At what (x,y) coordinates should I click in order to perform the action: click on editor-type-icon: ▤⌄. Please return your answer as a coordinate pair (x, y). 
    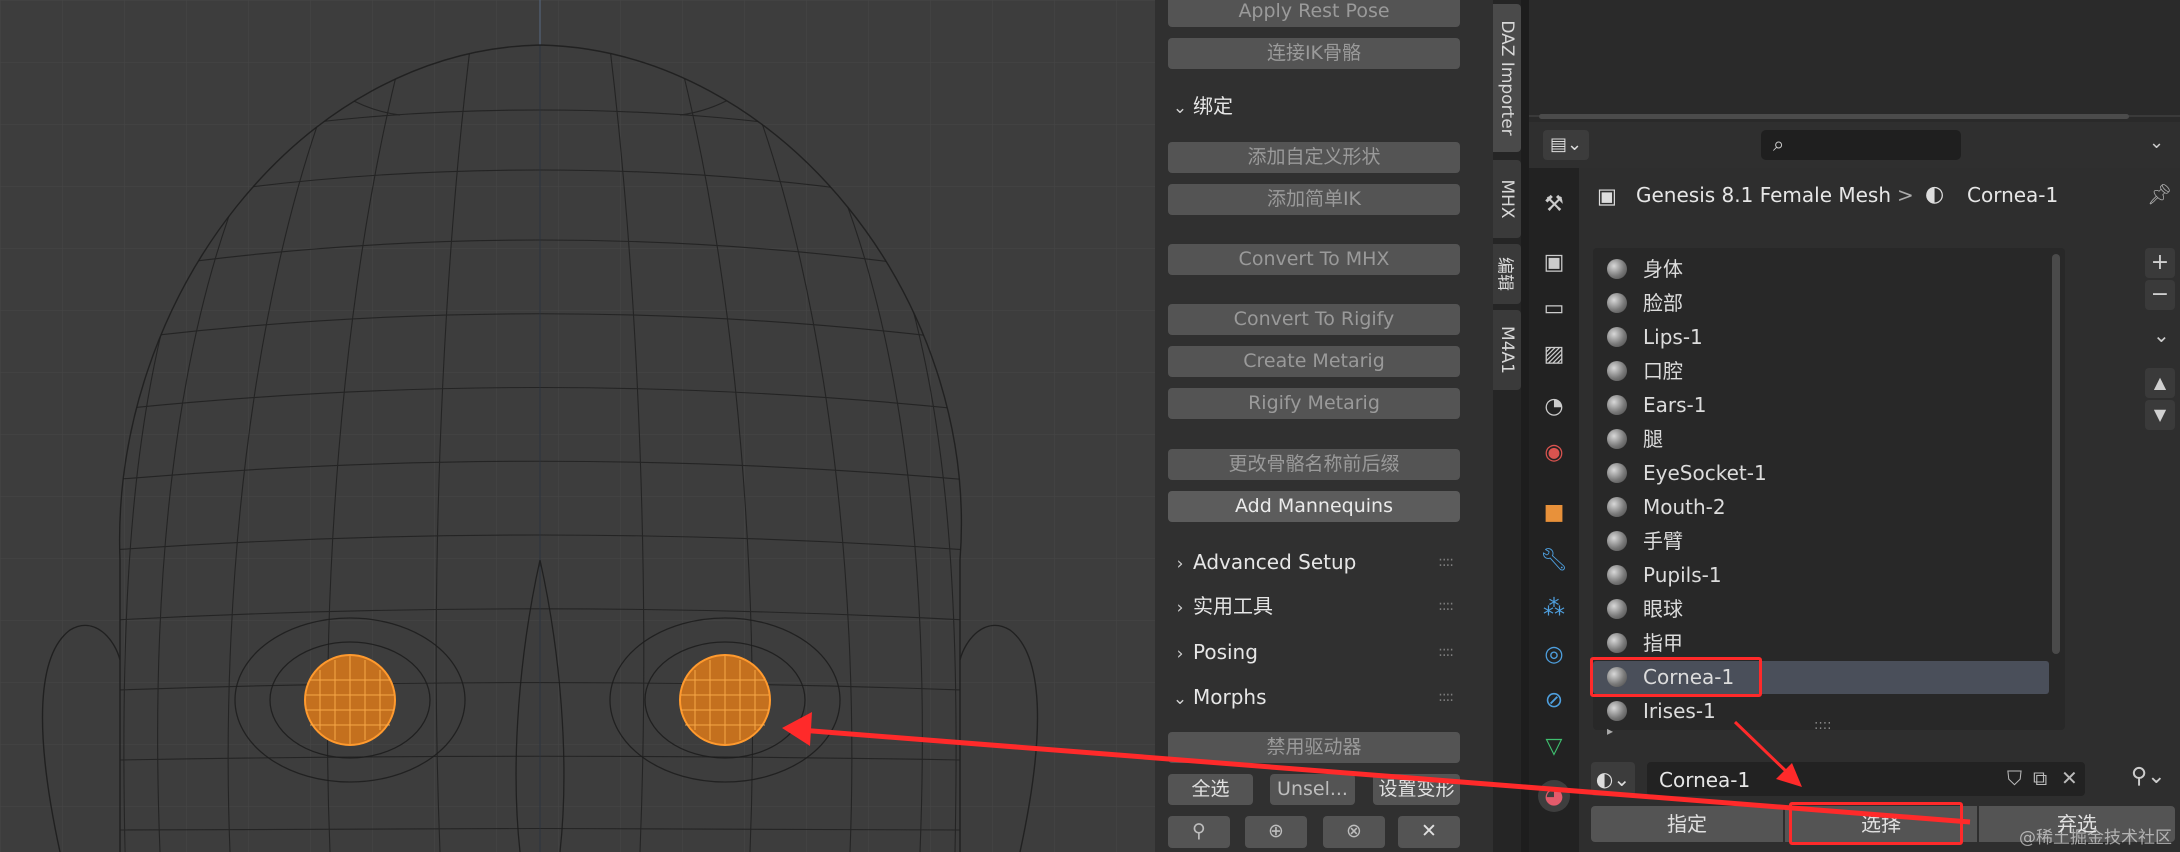
    Looking at the image, I should click on (1566, 145).